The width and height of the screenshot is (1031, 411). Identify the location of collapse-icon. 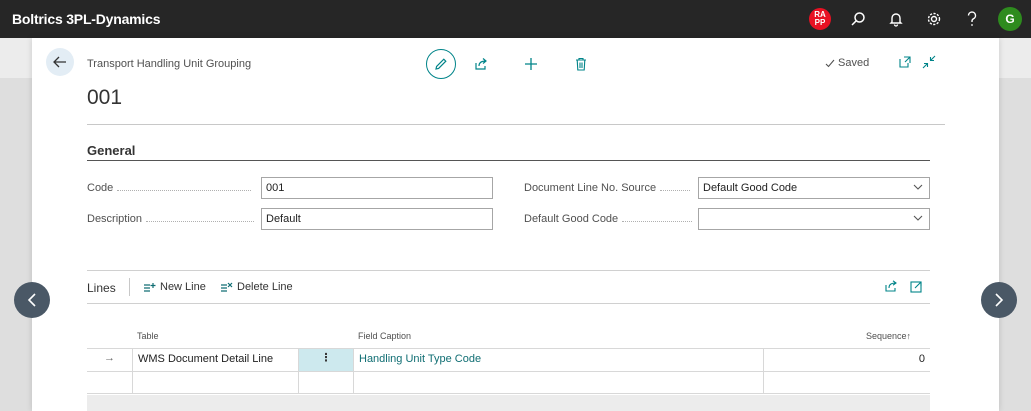
(929, 62).